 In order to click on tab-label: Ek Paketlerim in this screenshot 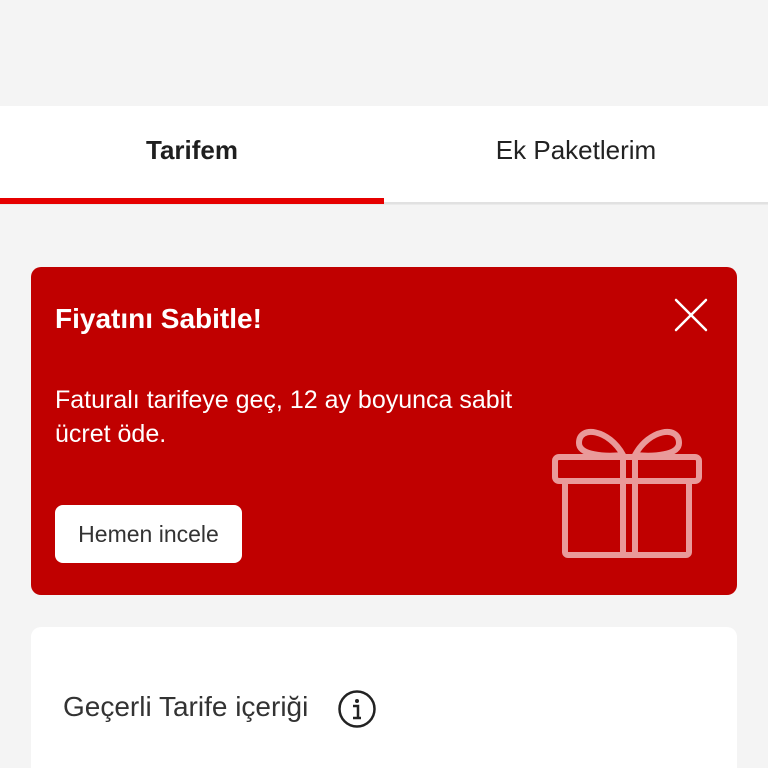, I will do `click(576, 149)`.